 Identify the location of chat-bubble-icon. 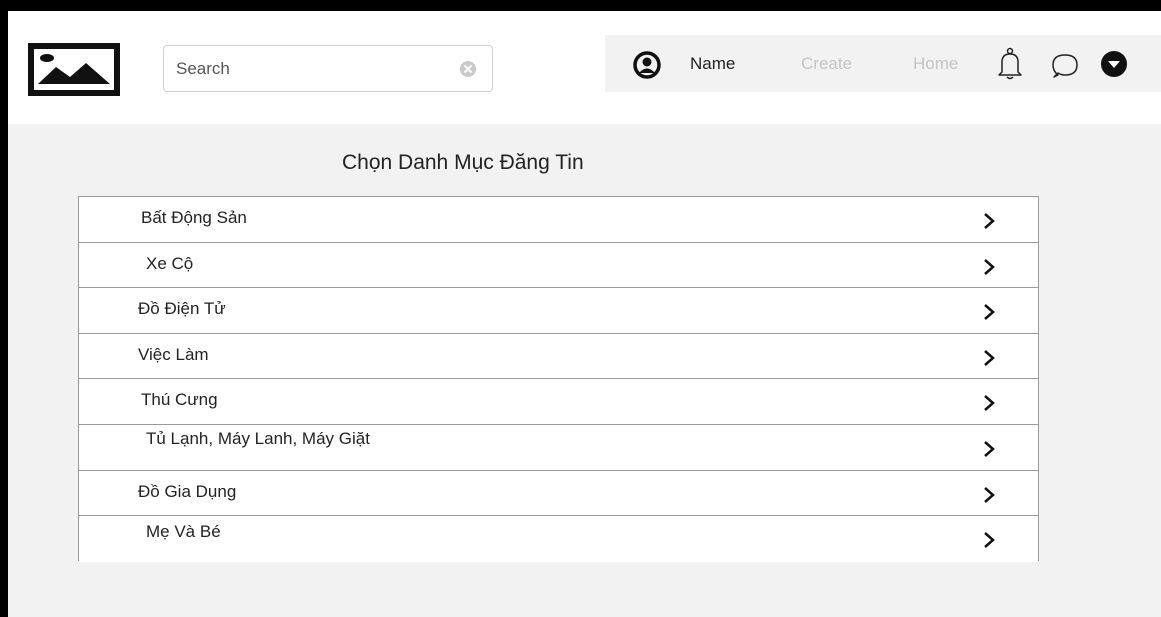
(1065, 65).